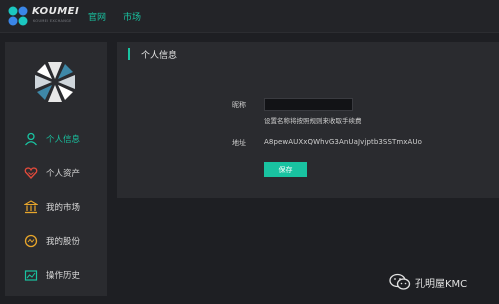 The width and height of the screenshot is (499, 304). I want to click on brand-subtitle: KOUMEI EXCHANGE, so click(52, 21).